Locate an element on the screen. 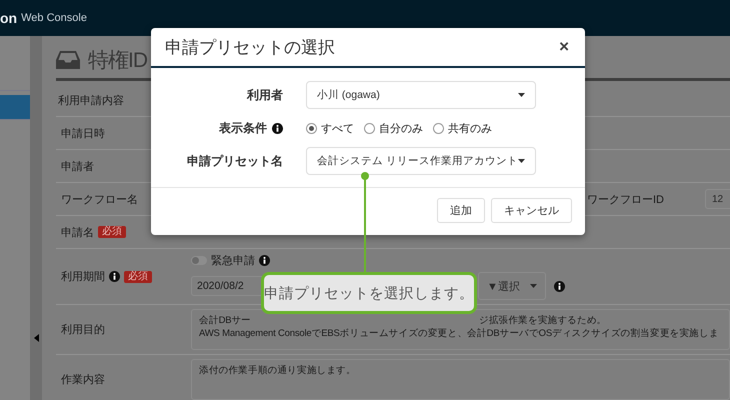  field-label: ワークフローID is located at coordinates (625, 199).